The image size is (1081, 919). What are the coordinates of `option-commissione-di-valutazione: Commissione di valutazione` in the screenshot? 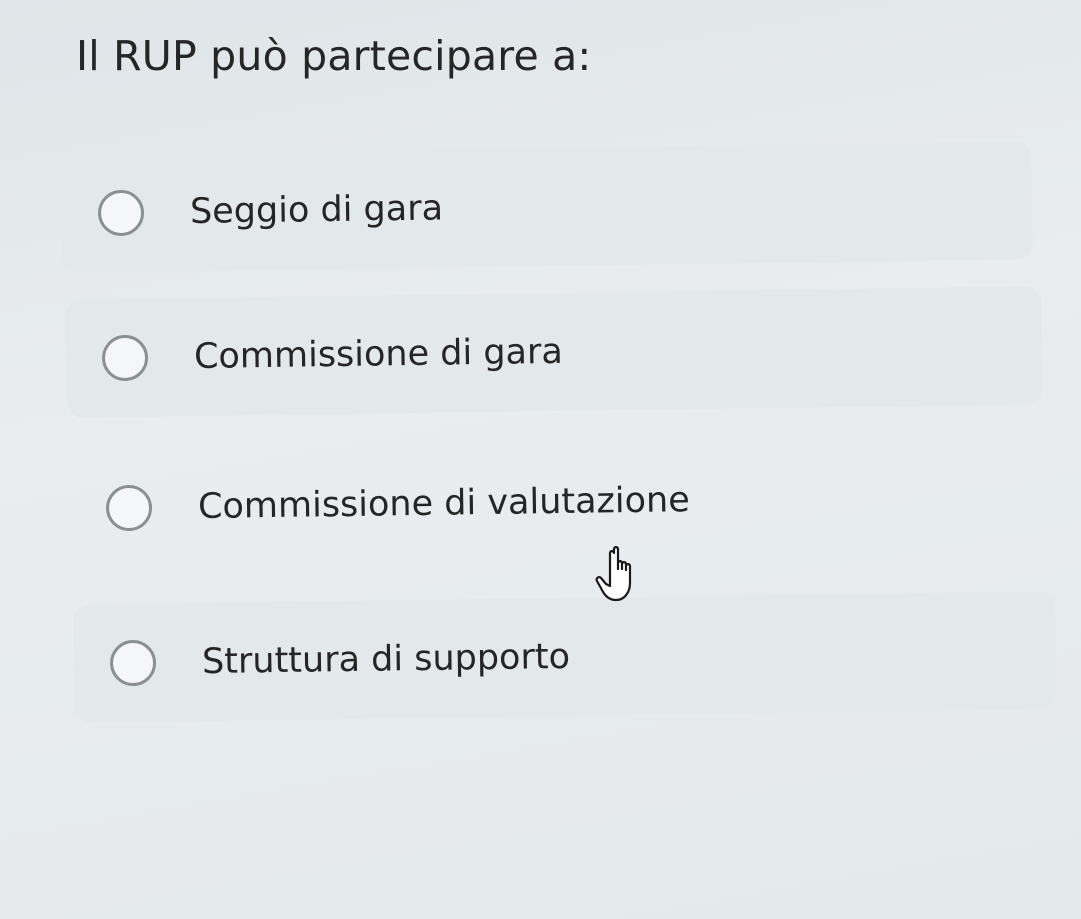 It's located at (560, 502).